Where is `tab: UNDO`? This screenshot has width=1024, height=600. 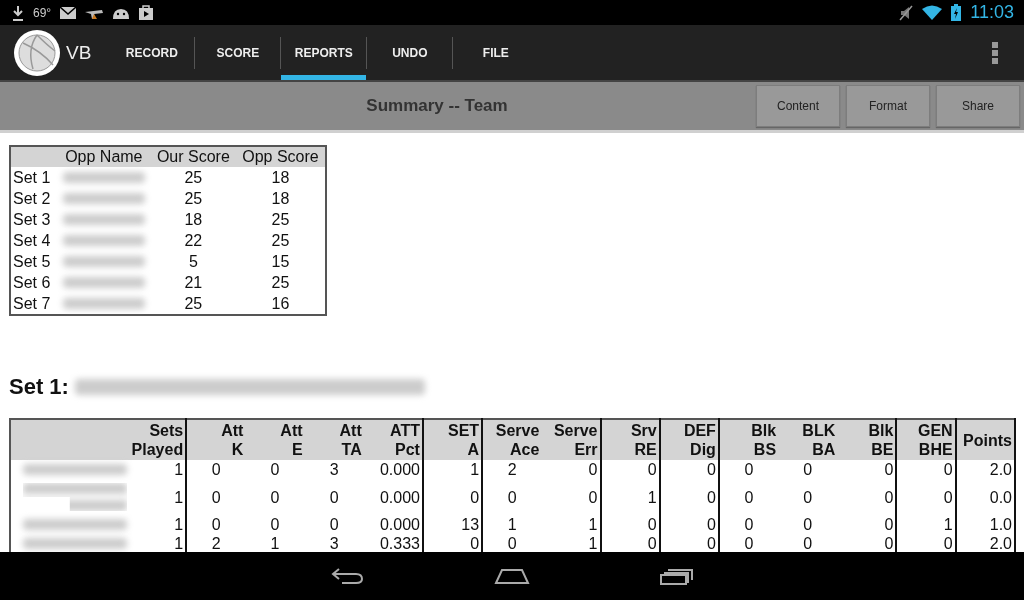 tab: UNDO is located at coordinates (410, 52).